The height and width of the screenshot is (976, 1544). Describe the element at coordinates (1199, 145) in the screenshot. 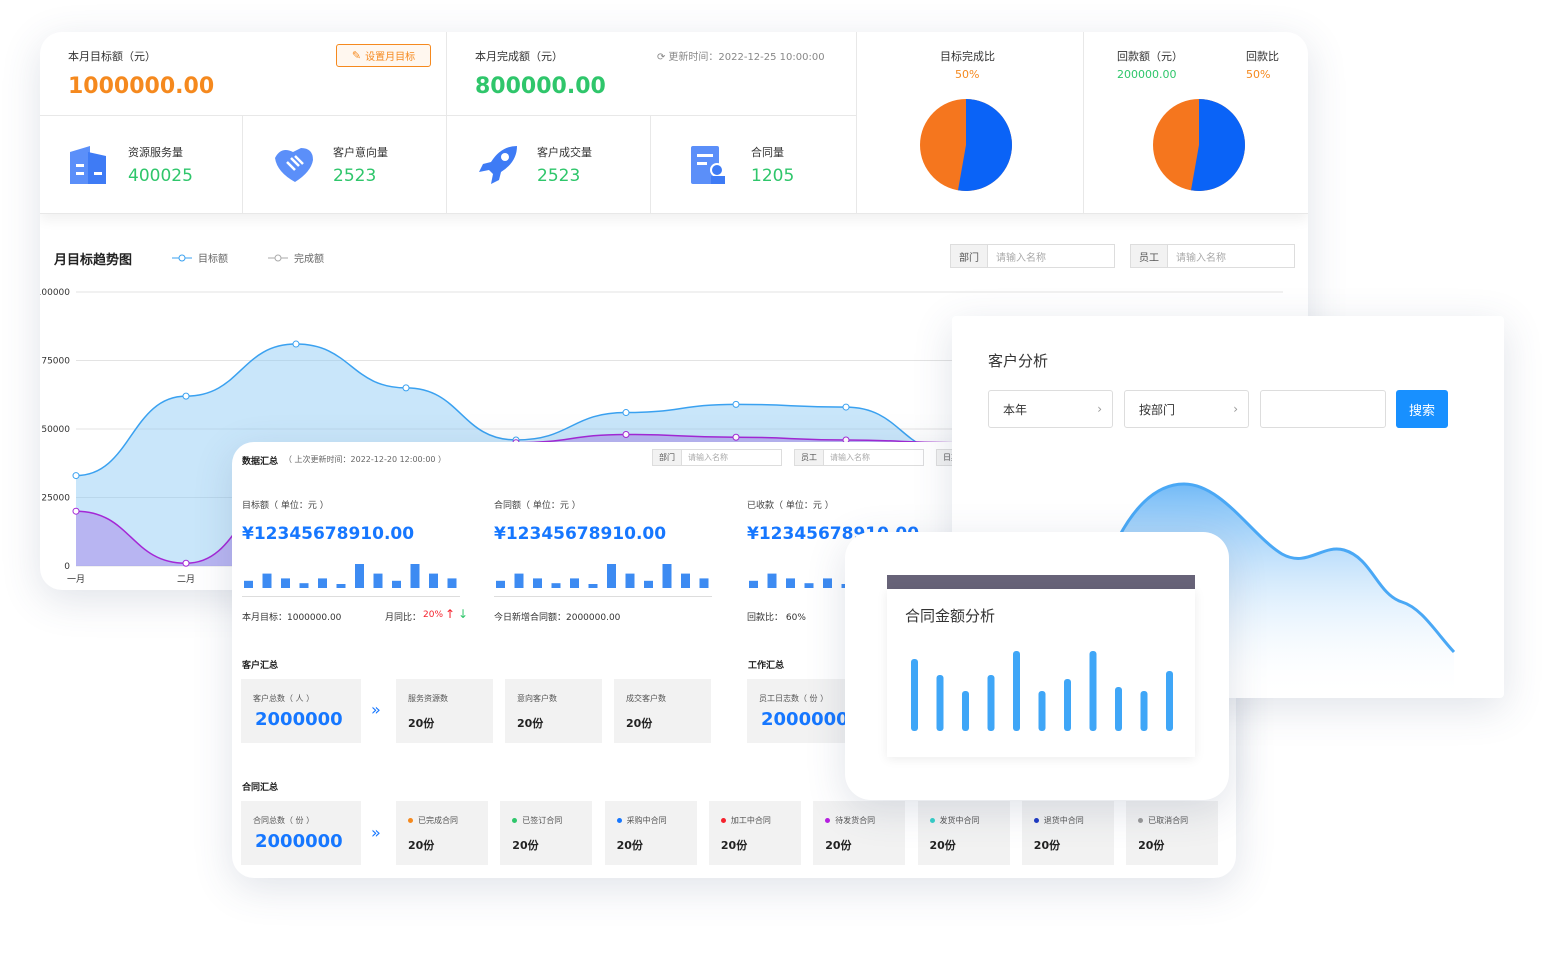

I see `payment-ratio-pie` at that location.